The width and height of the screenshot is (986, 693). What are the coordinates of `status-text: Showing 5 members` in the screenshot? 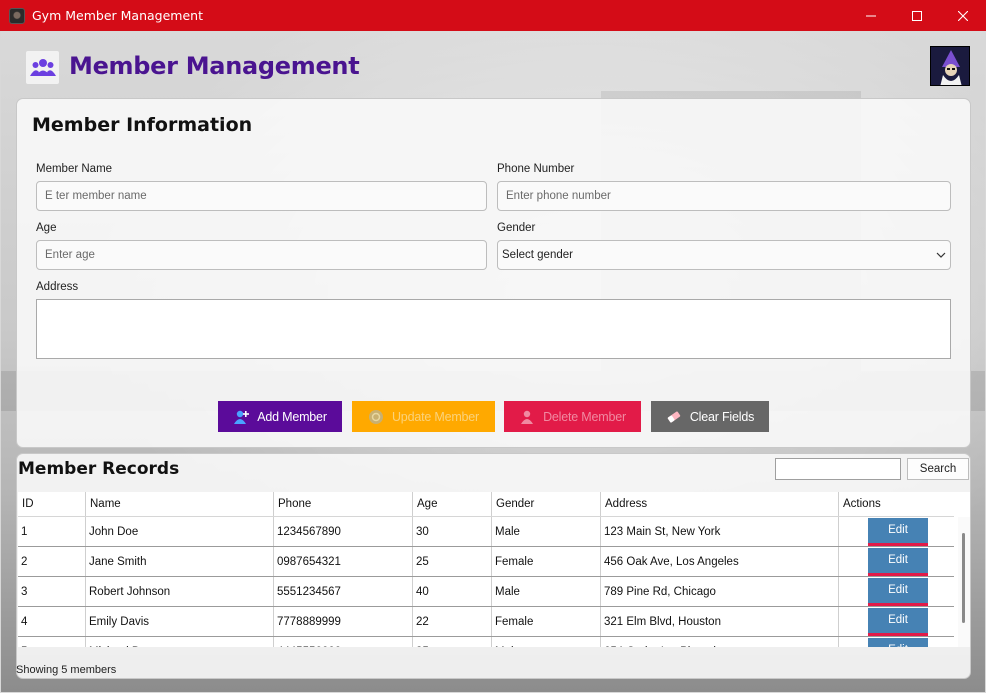 It's located at (66, 670).